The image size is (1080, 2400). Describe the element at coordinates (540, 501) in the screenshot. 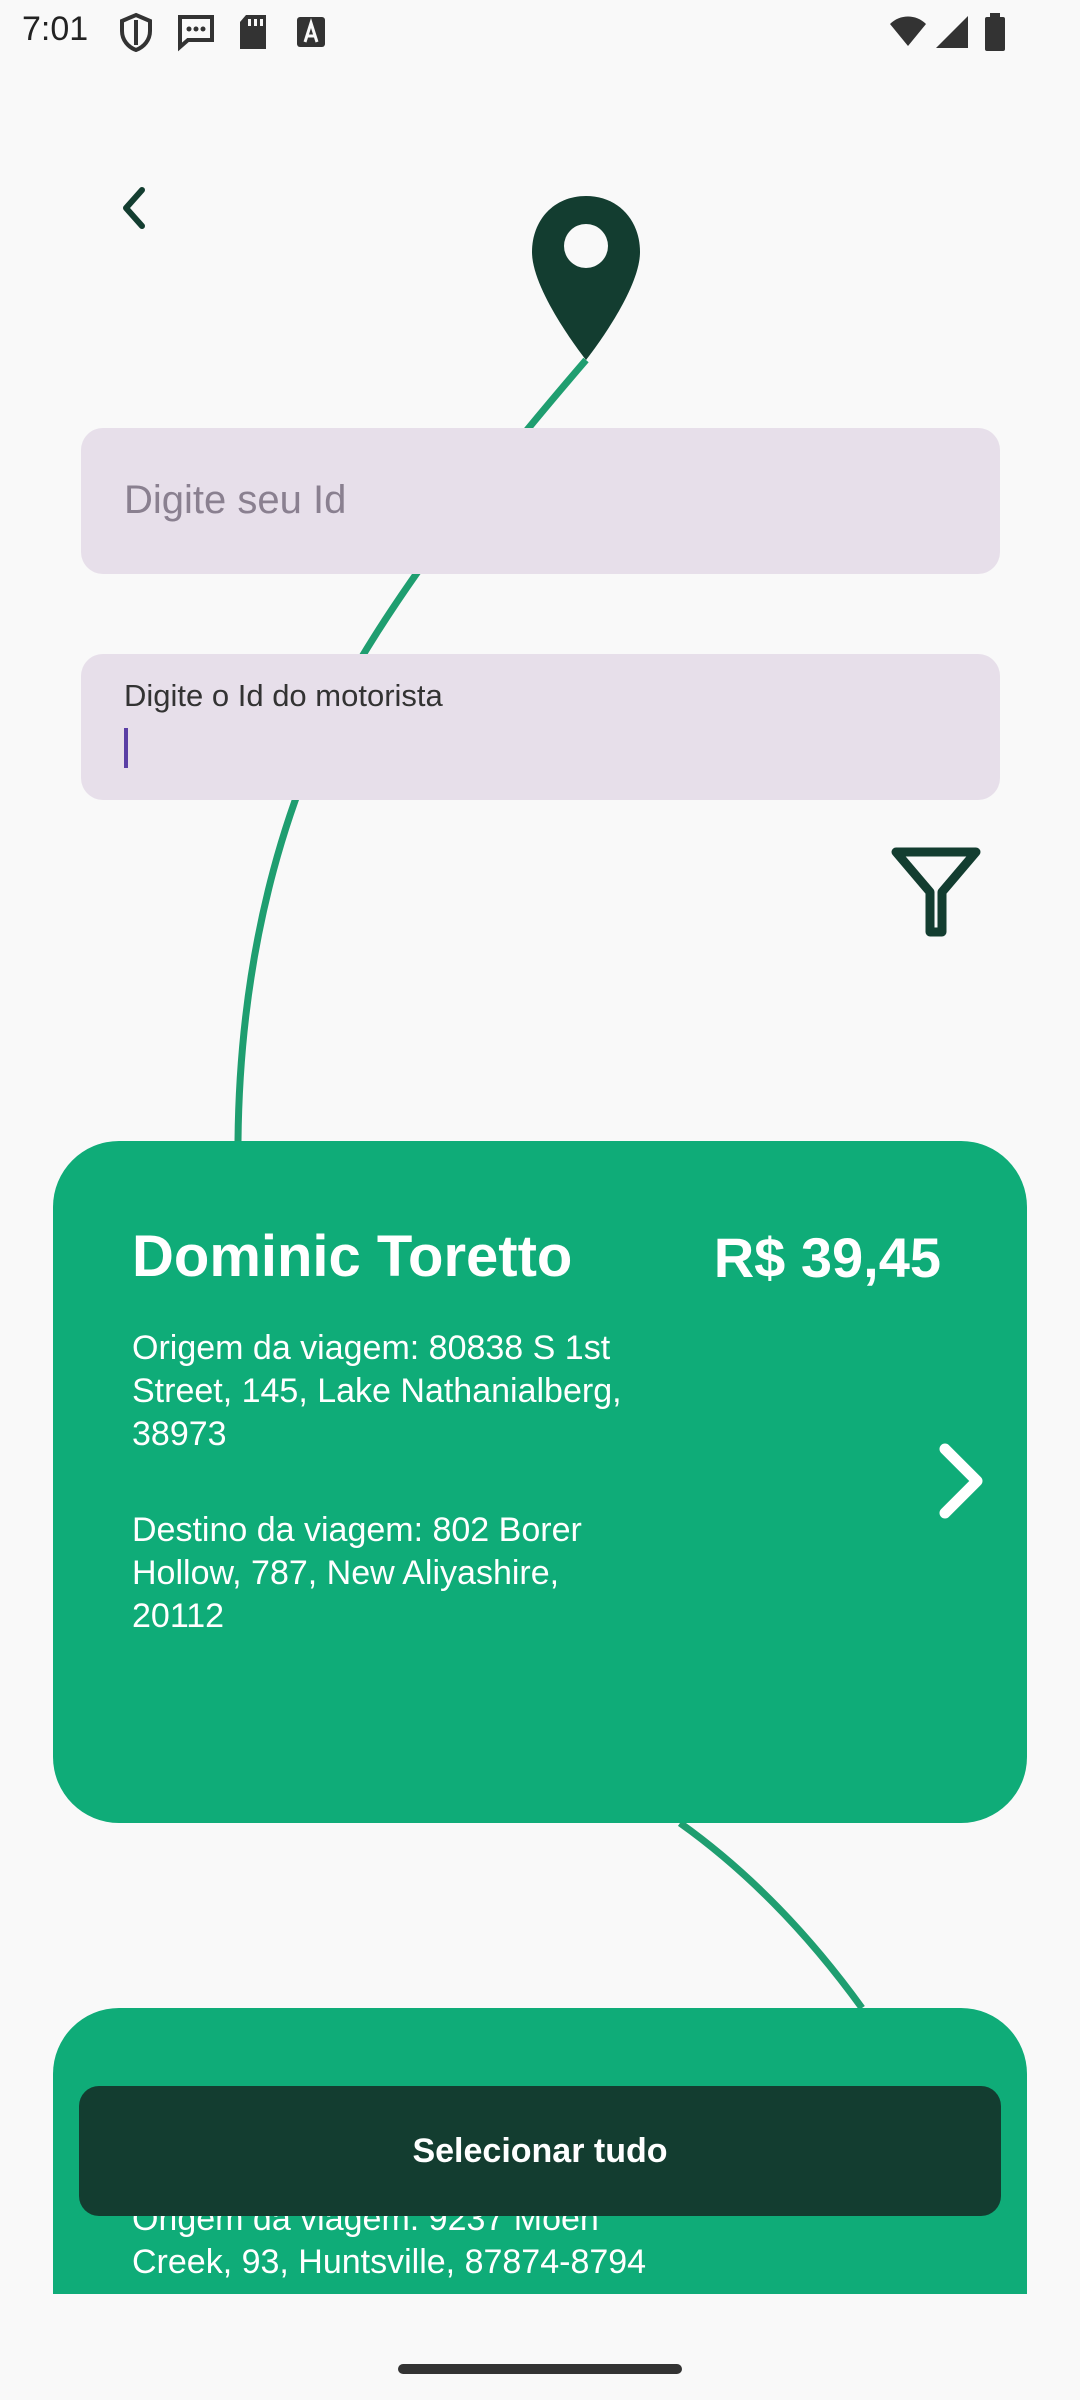

I see `user-id-input: Digite seu Id` at that location.